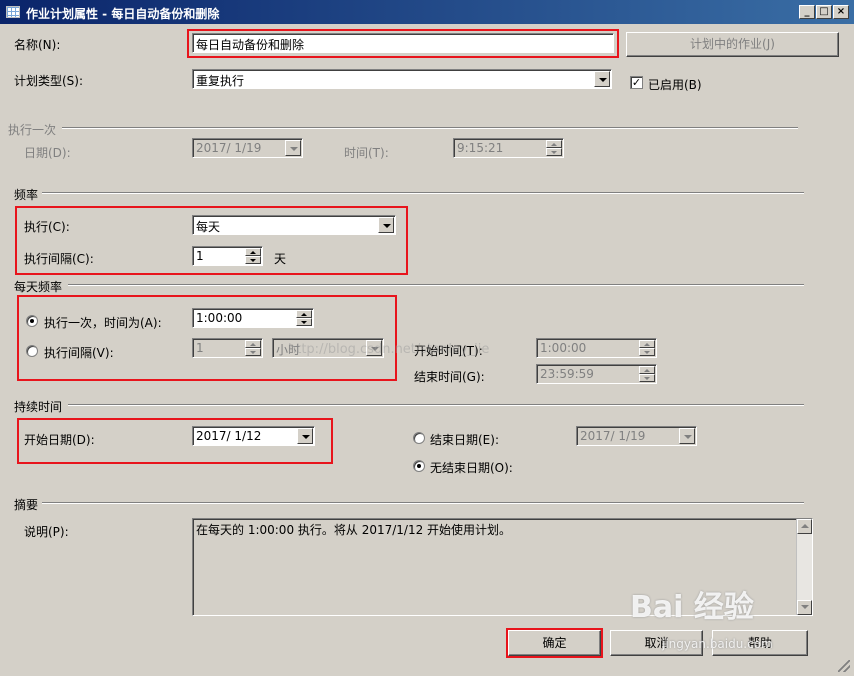 The width and height of the screenshot is (854, 676). Describe the element at coordinates (841, 12) in the screenshot. I see `close-button: ×` at that location.